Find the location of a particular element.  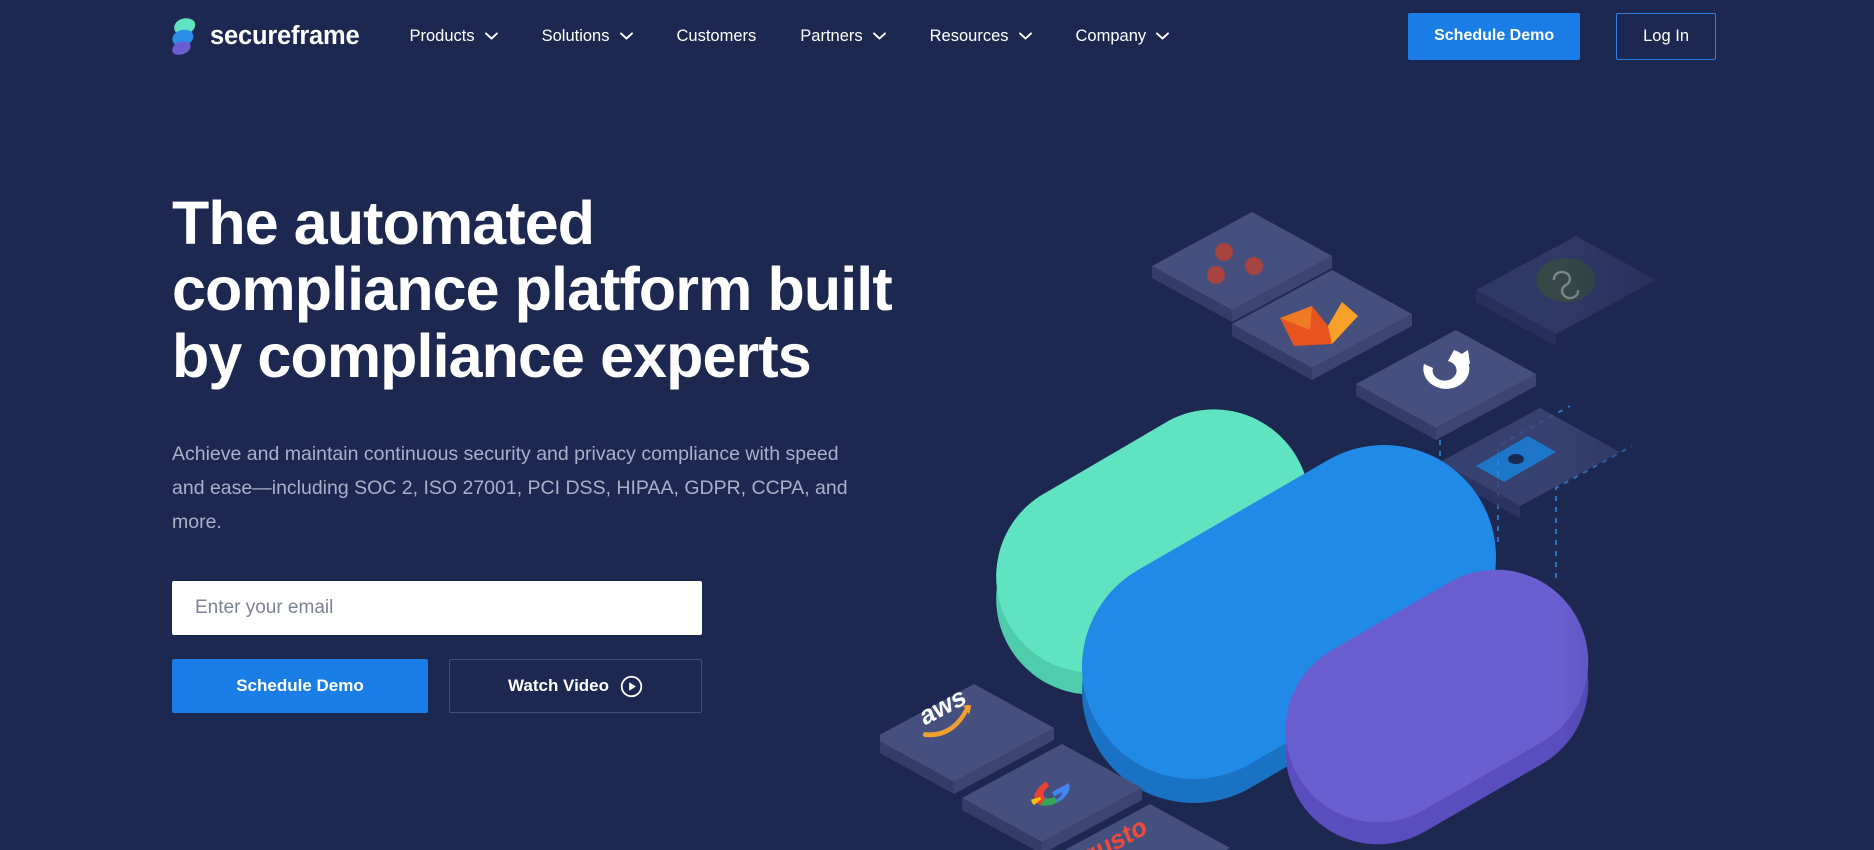

login-button: Log In is located at coordinates (1666, 36).